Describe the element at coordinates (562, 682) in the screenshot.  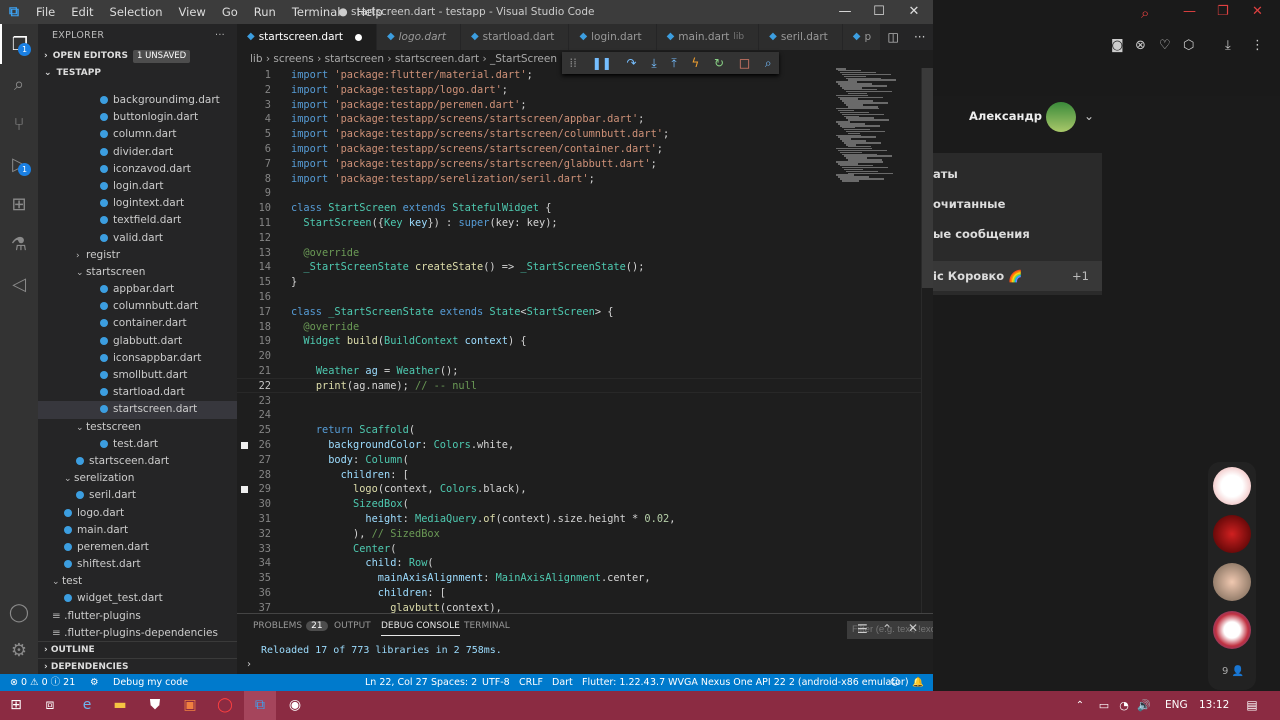
I see `language-mode: Dart` at that location.